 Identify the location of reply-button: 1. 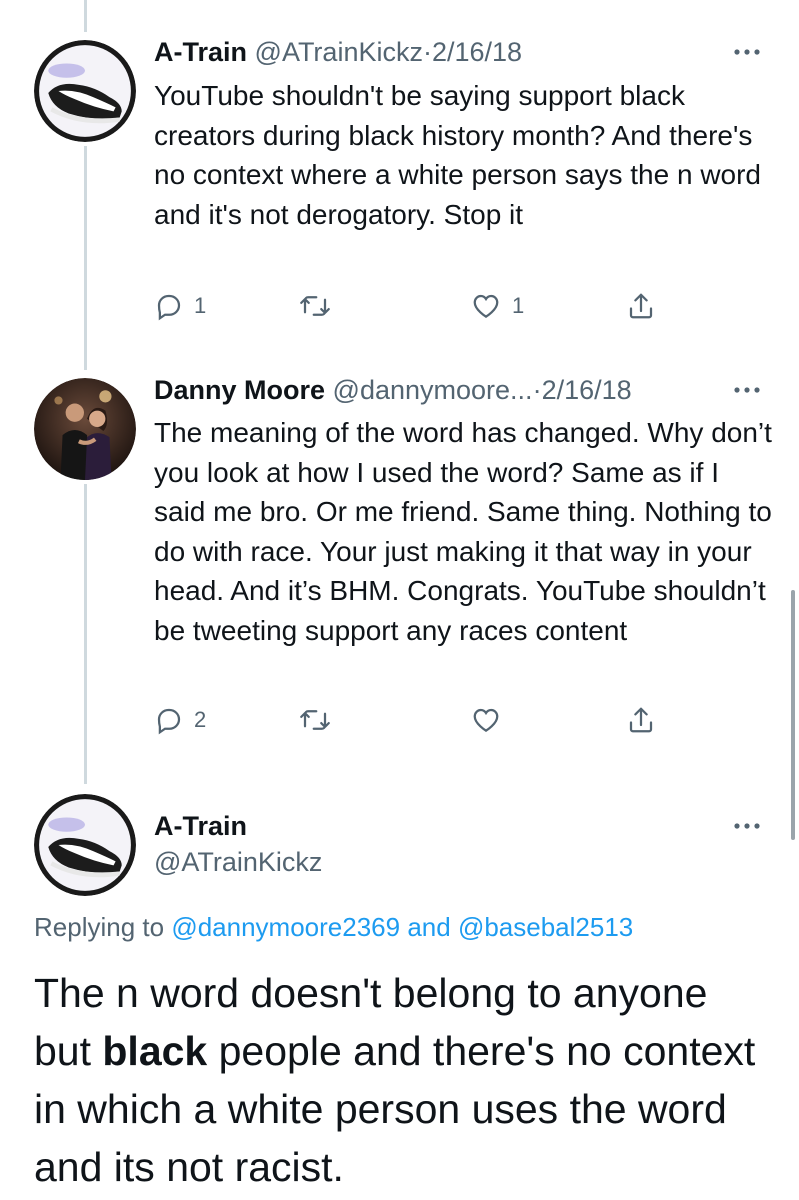
(180, 306).